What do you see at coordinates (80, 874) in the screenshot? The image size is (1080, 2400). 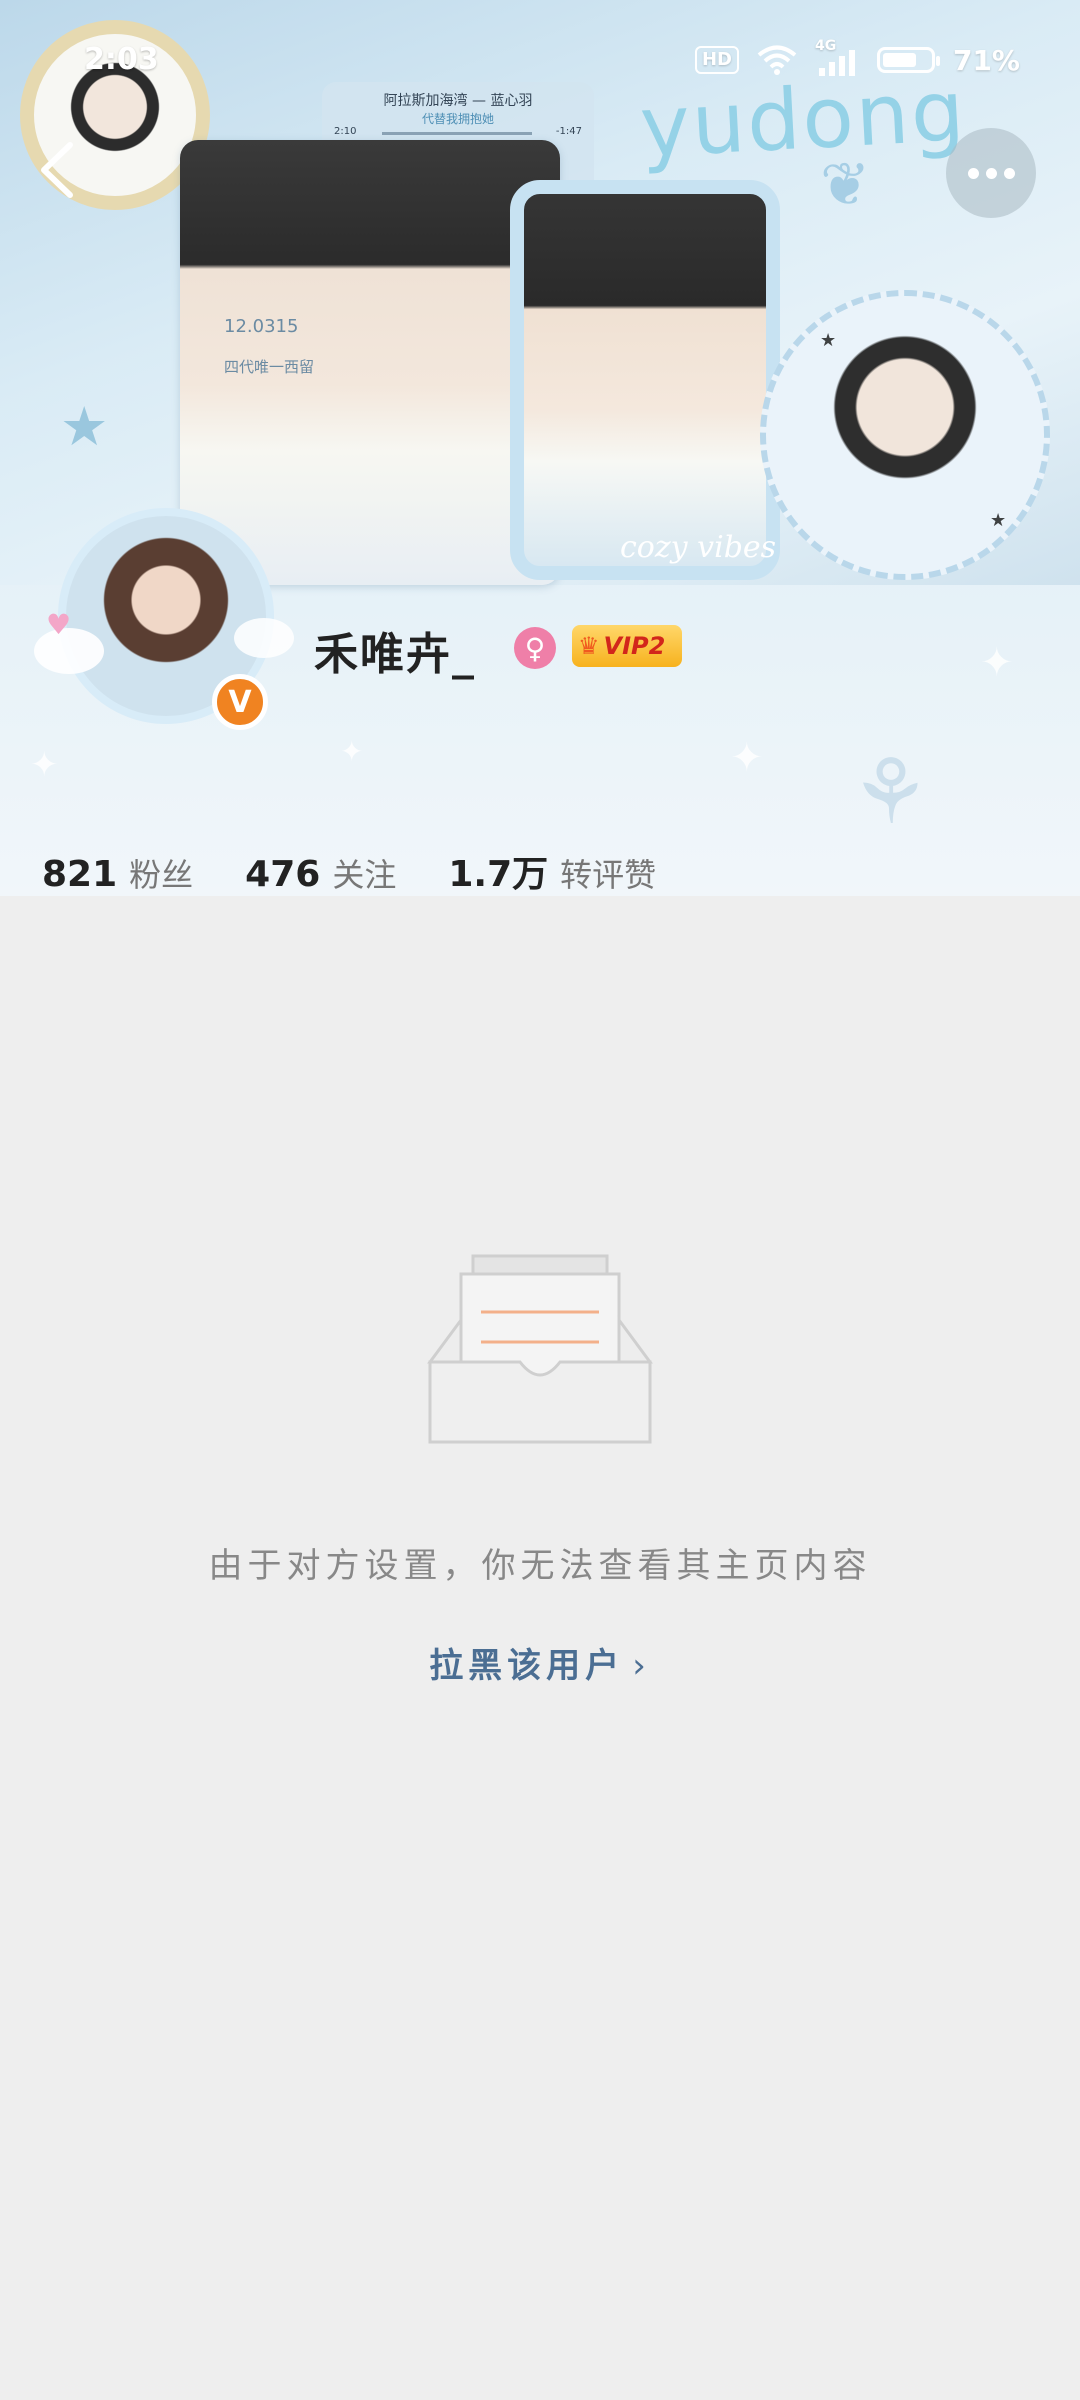 I see `stat-value: 821` at bounding box center [80, 874].